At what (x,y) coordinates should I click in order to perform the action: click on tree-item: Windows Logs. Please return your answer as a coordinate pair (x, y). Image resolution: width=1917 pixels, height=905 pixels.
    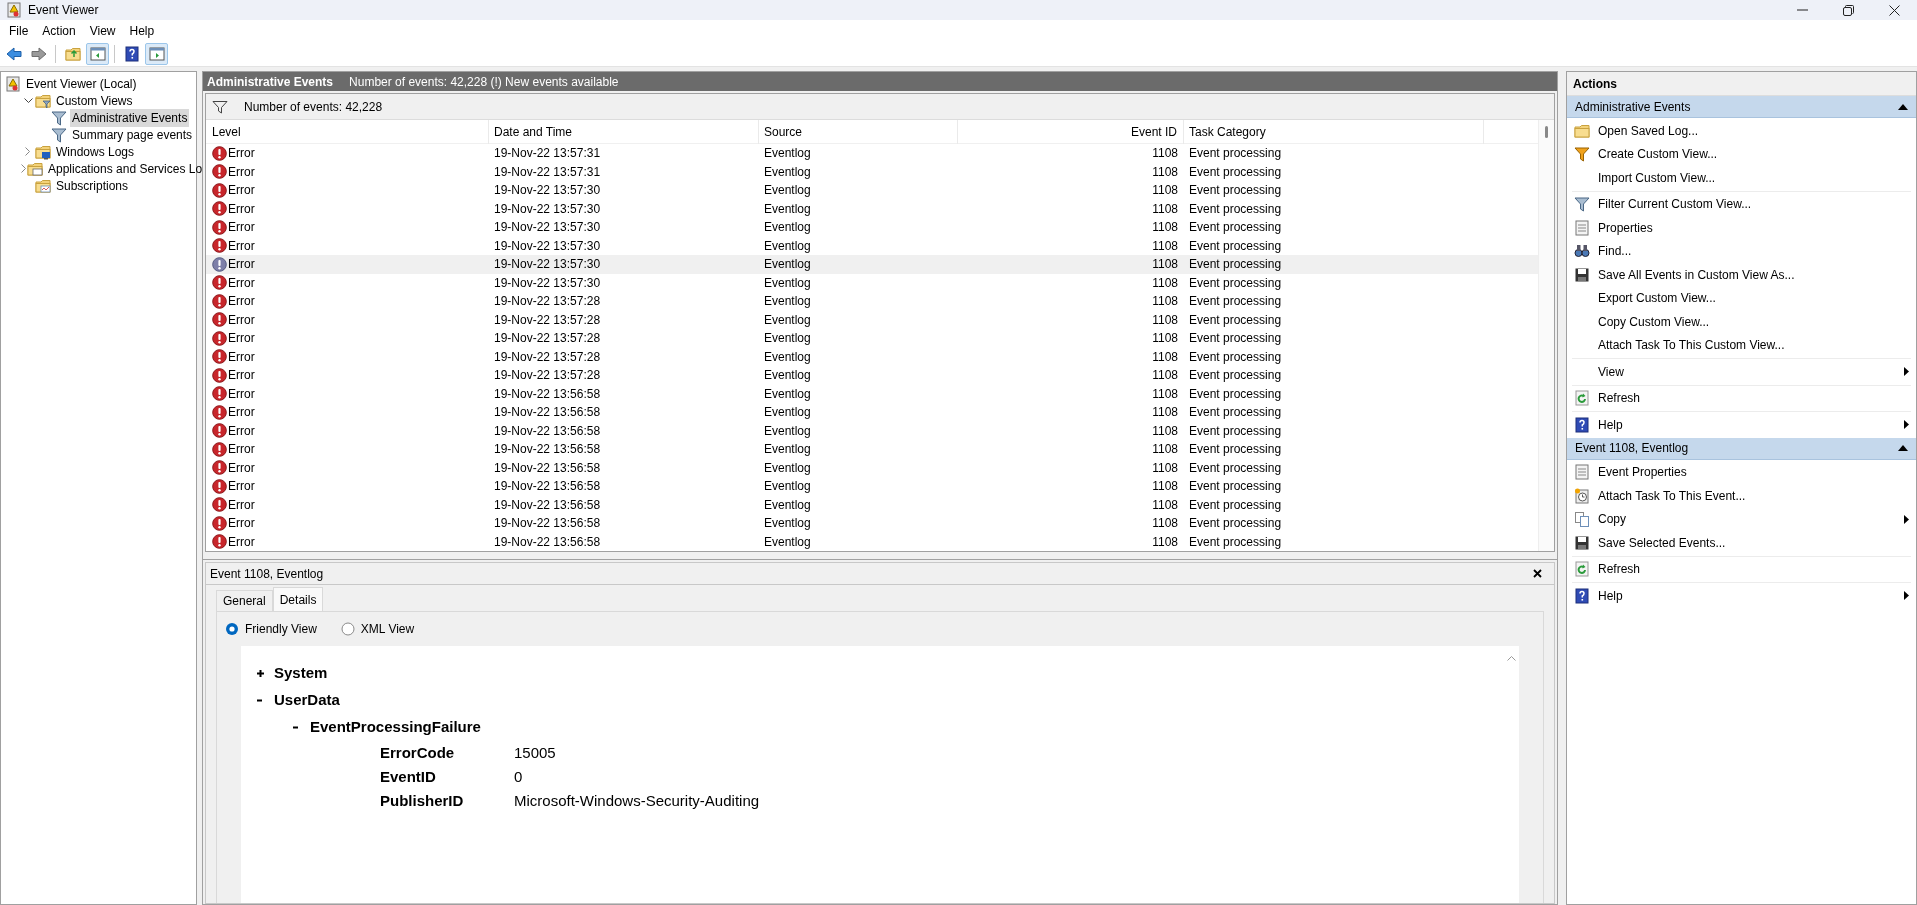
    Looking at the image, I should click on (95, 151).